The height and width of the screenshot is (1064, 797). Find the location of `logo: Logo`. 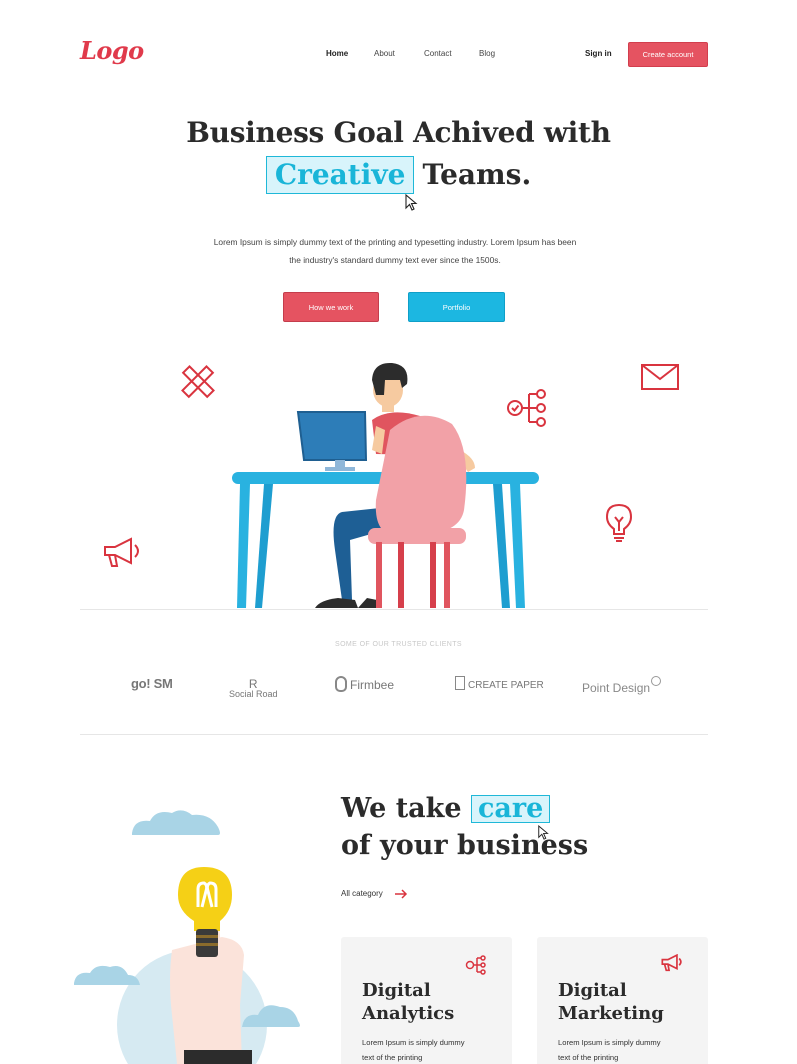

logo: Logo is located at coordinates (112, 50).